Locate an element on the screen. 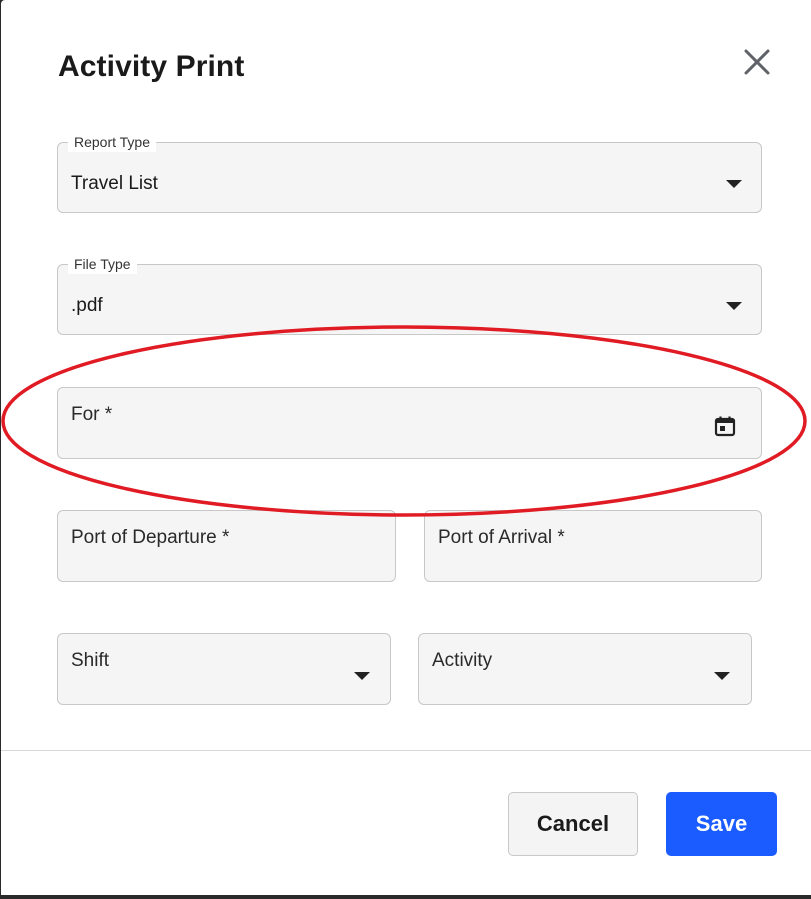 Image resolution: width=811 pixels, height=899 pixels. close-icon is located at coordinates (757, 62).